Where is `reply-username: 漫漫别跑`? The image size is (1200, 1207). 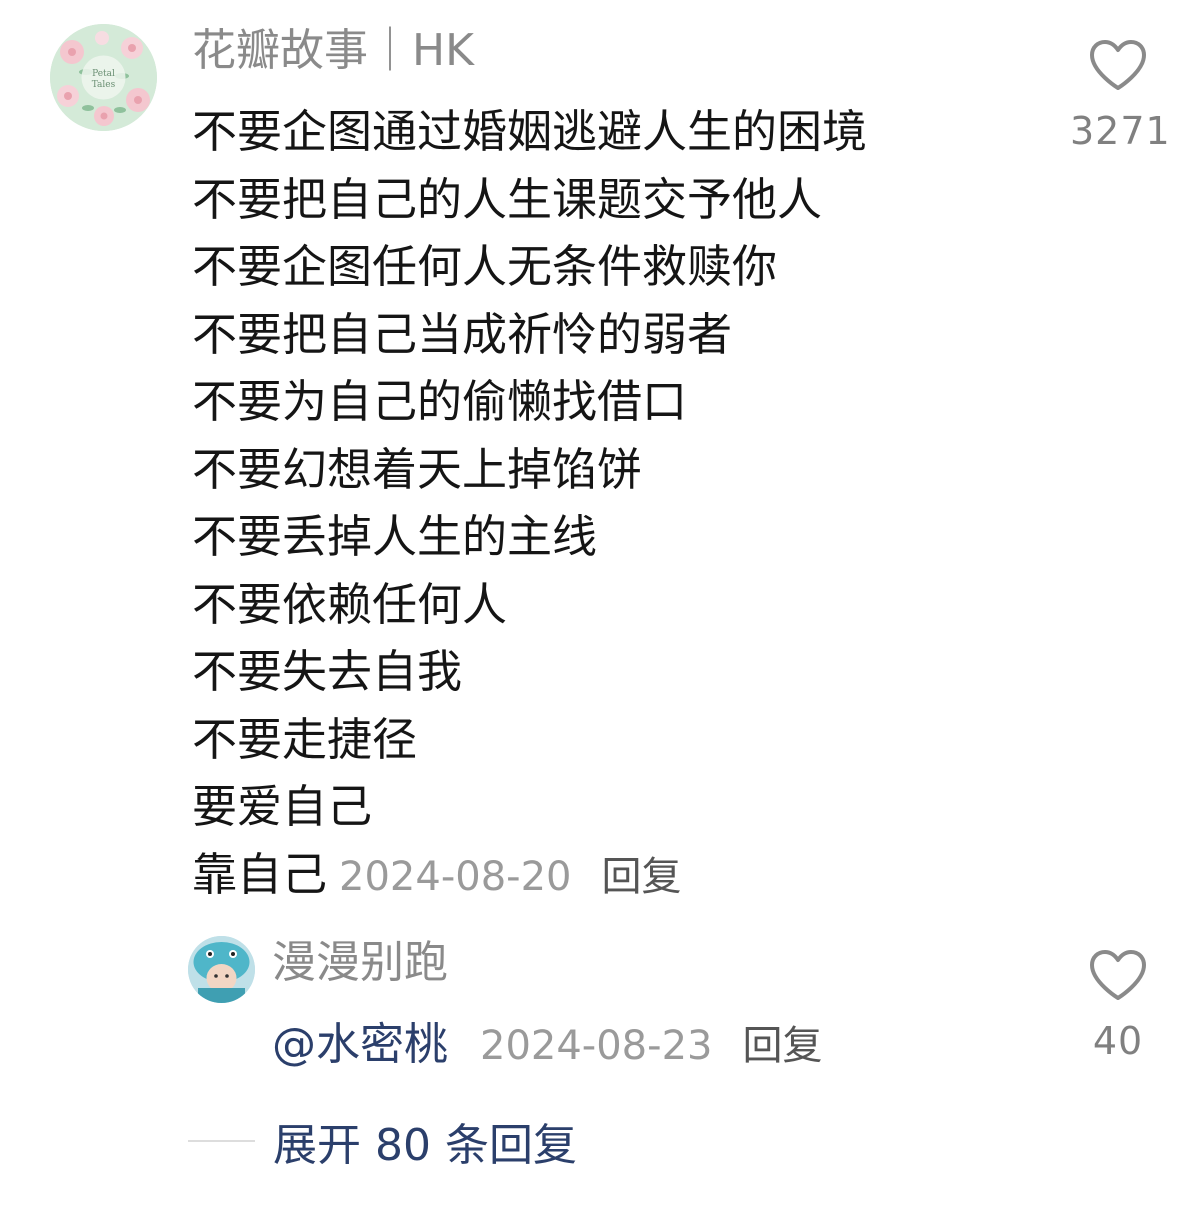 reply-username: 漫漫别跑 is located at coordinates (360, 963).